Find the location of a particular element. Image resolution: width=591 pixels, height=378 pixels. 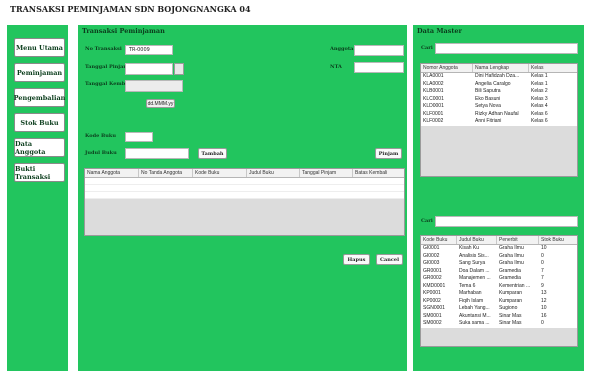

table-cell: Eko Basuni is located at coordinates (488, 98).